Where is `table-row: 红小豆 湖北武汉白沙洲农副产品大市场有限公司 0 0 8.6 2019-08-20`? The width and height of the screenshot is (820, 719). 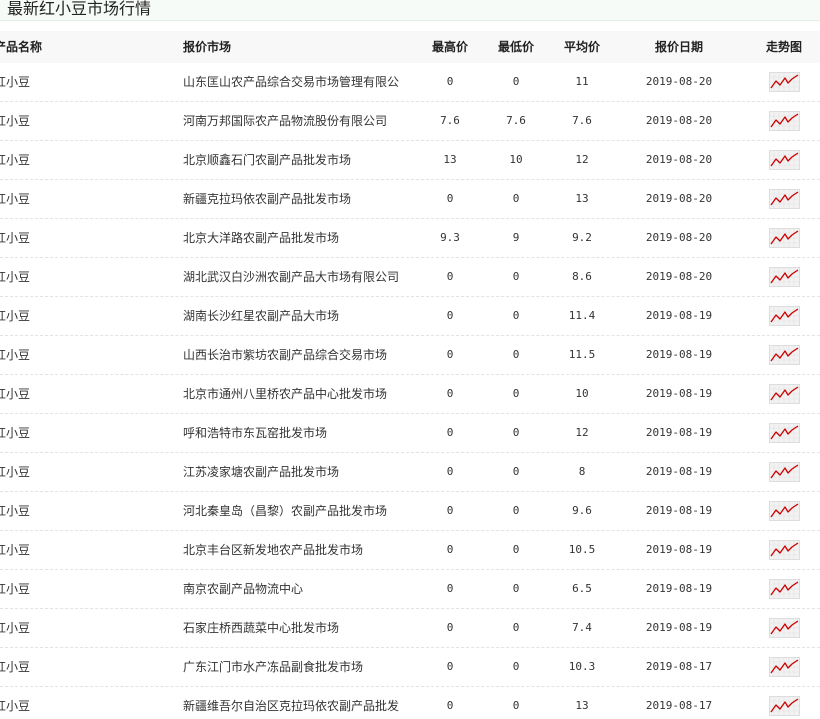
table-row: 红小豆 湖北武汉白沙洲农副产品大市场有限公司 0 0 8.6 2019-08-20 is located at coordinates (410, 277).